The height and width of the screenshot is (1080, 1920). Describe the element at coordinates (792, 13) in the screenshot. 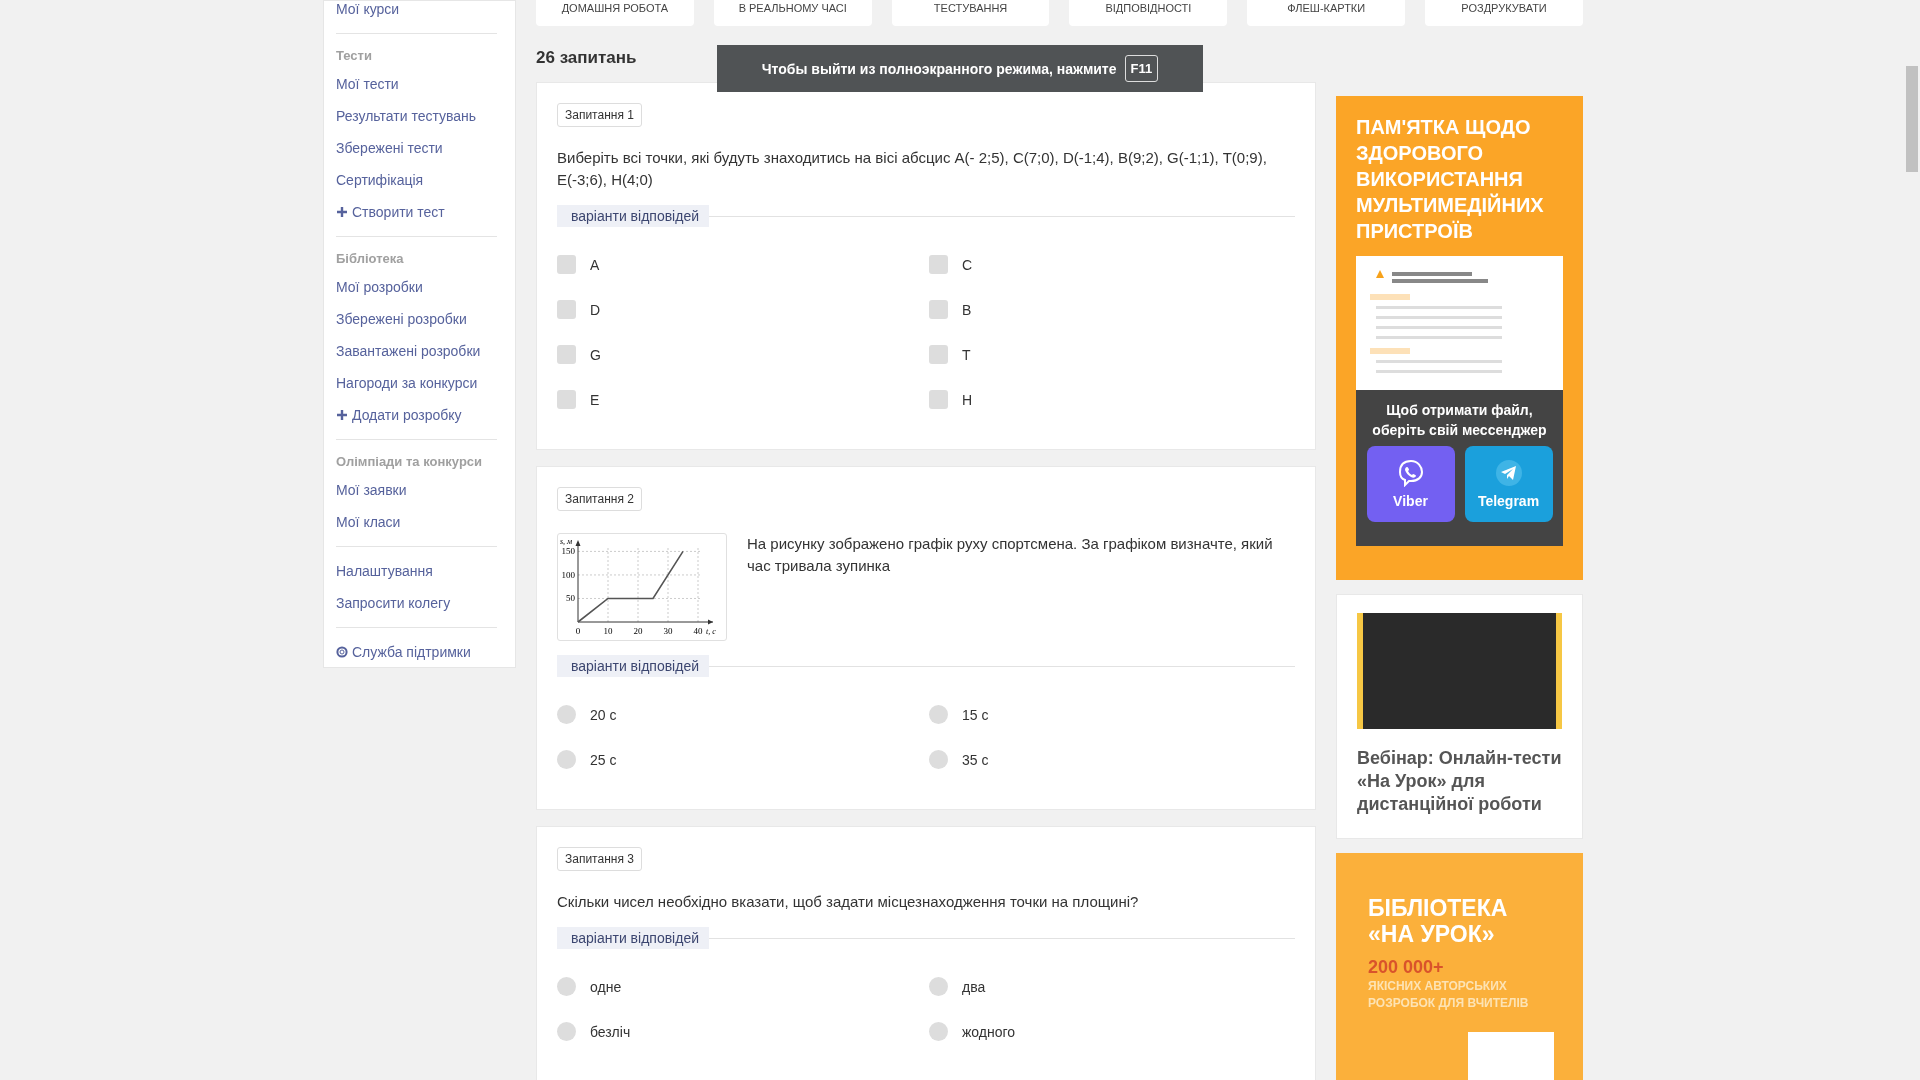

I see `mode-tab: В РЕАЛЬНОМУ ЧАСІ` at that location.